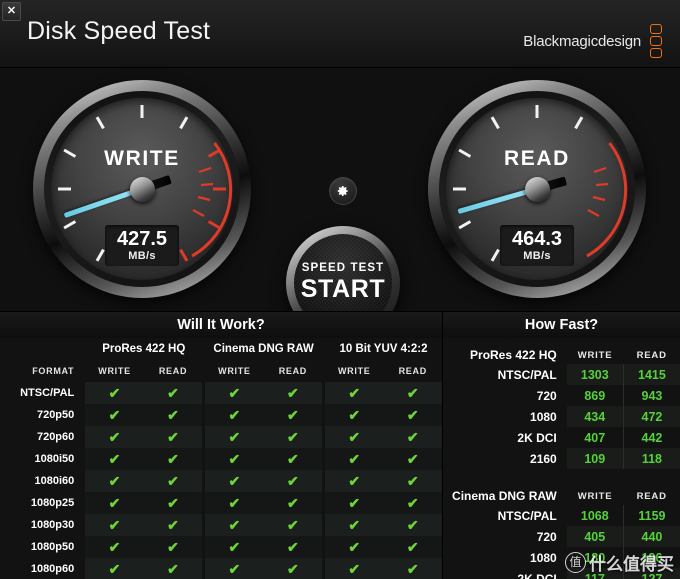 The width and height of the screenshot is (680, 579). I want to click on start-button-sublabel: SPEED TEST, so click(343, 268).